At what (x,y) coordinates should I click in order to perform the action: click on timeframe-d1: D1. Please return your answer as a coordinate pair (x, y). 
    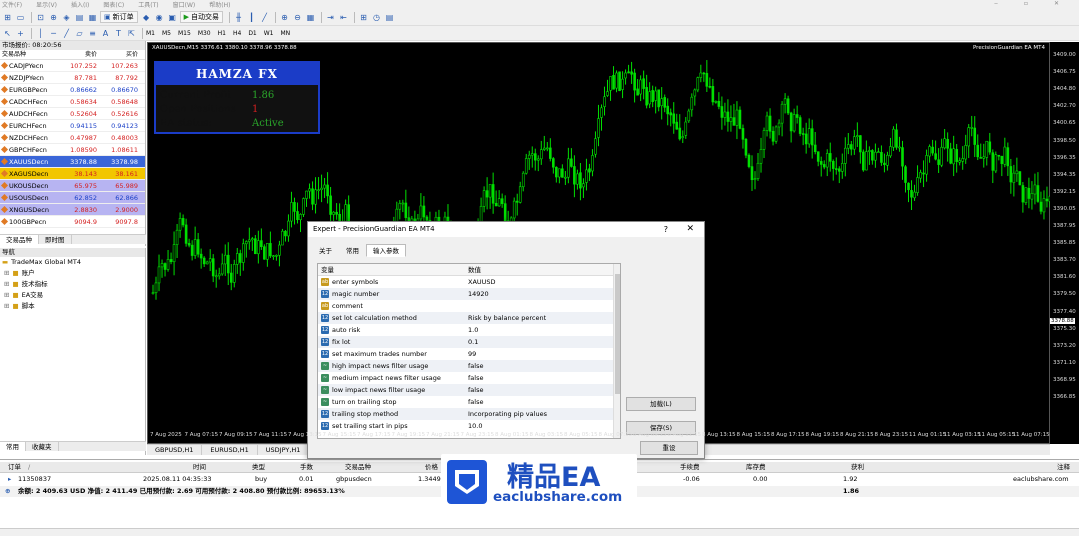
    Looking at the image, I should click on (252, 33).